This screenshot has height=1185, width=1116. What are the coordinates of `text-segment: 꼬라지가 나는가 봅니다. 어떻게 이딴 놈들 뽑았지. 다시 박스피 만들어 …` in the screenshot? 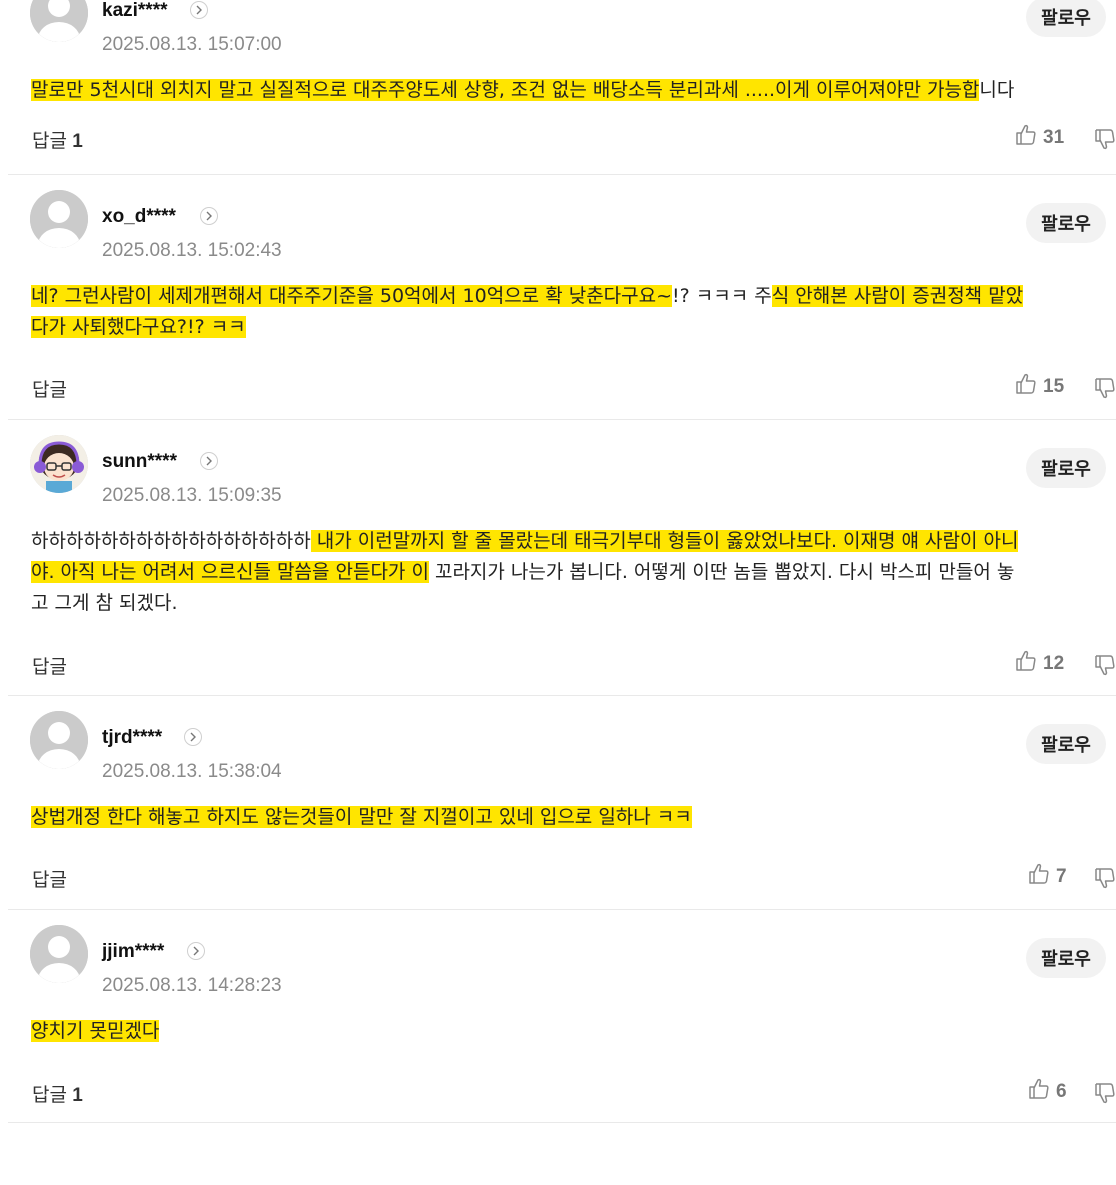 It's located at (721, 572).